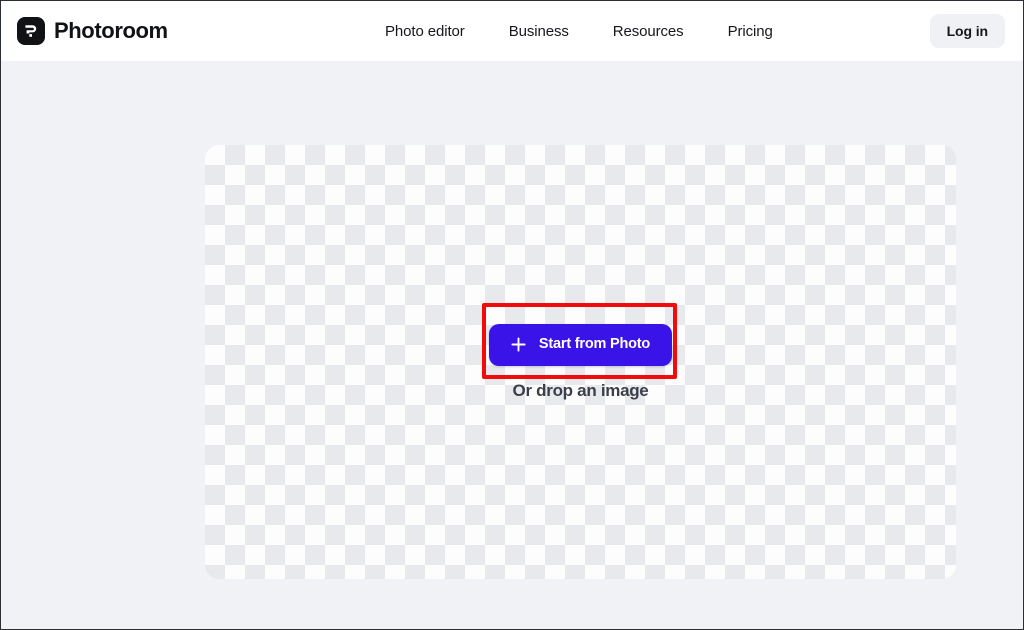  I want to click on brand-logo: Photoroom, so click(92, 31).